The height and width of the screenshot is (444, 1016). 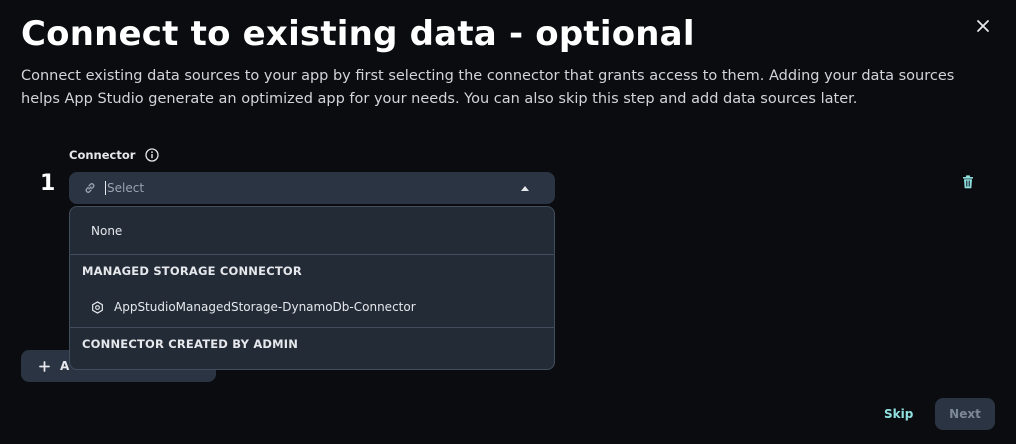 I want to click on group-header-managed-storage: MANAGED STORAGE CONNECTOR, so click(x=192, y=271).